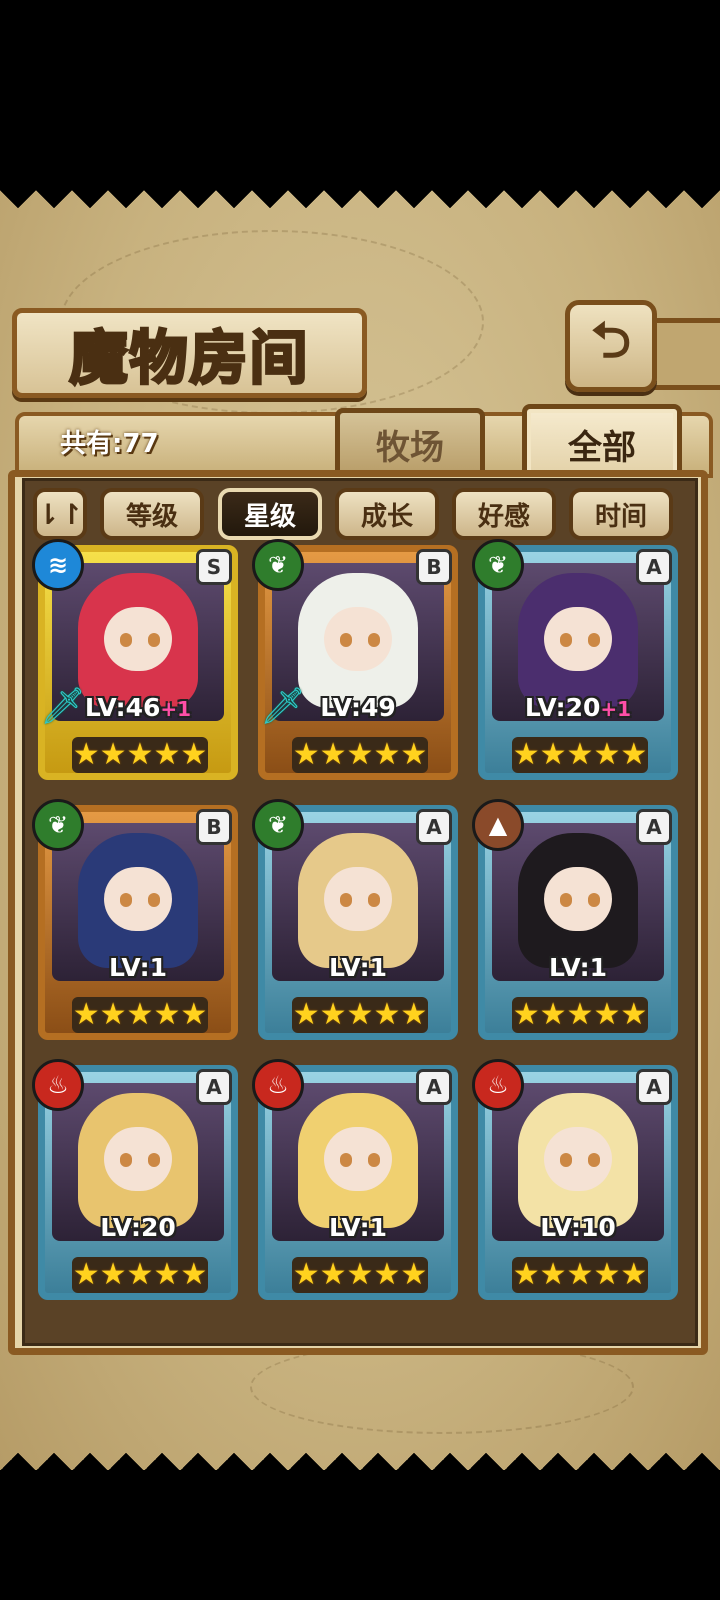  What do you see at coordinates (611, 339) in the screenshot?
I see `return-arrow-icon: ⮌` at bounding box center [611, 339].